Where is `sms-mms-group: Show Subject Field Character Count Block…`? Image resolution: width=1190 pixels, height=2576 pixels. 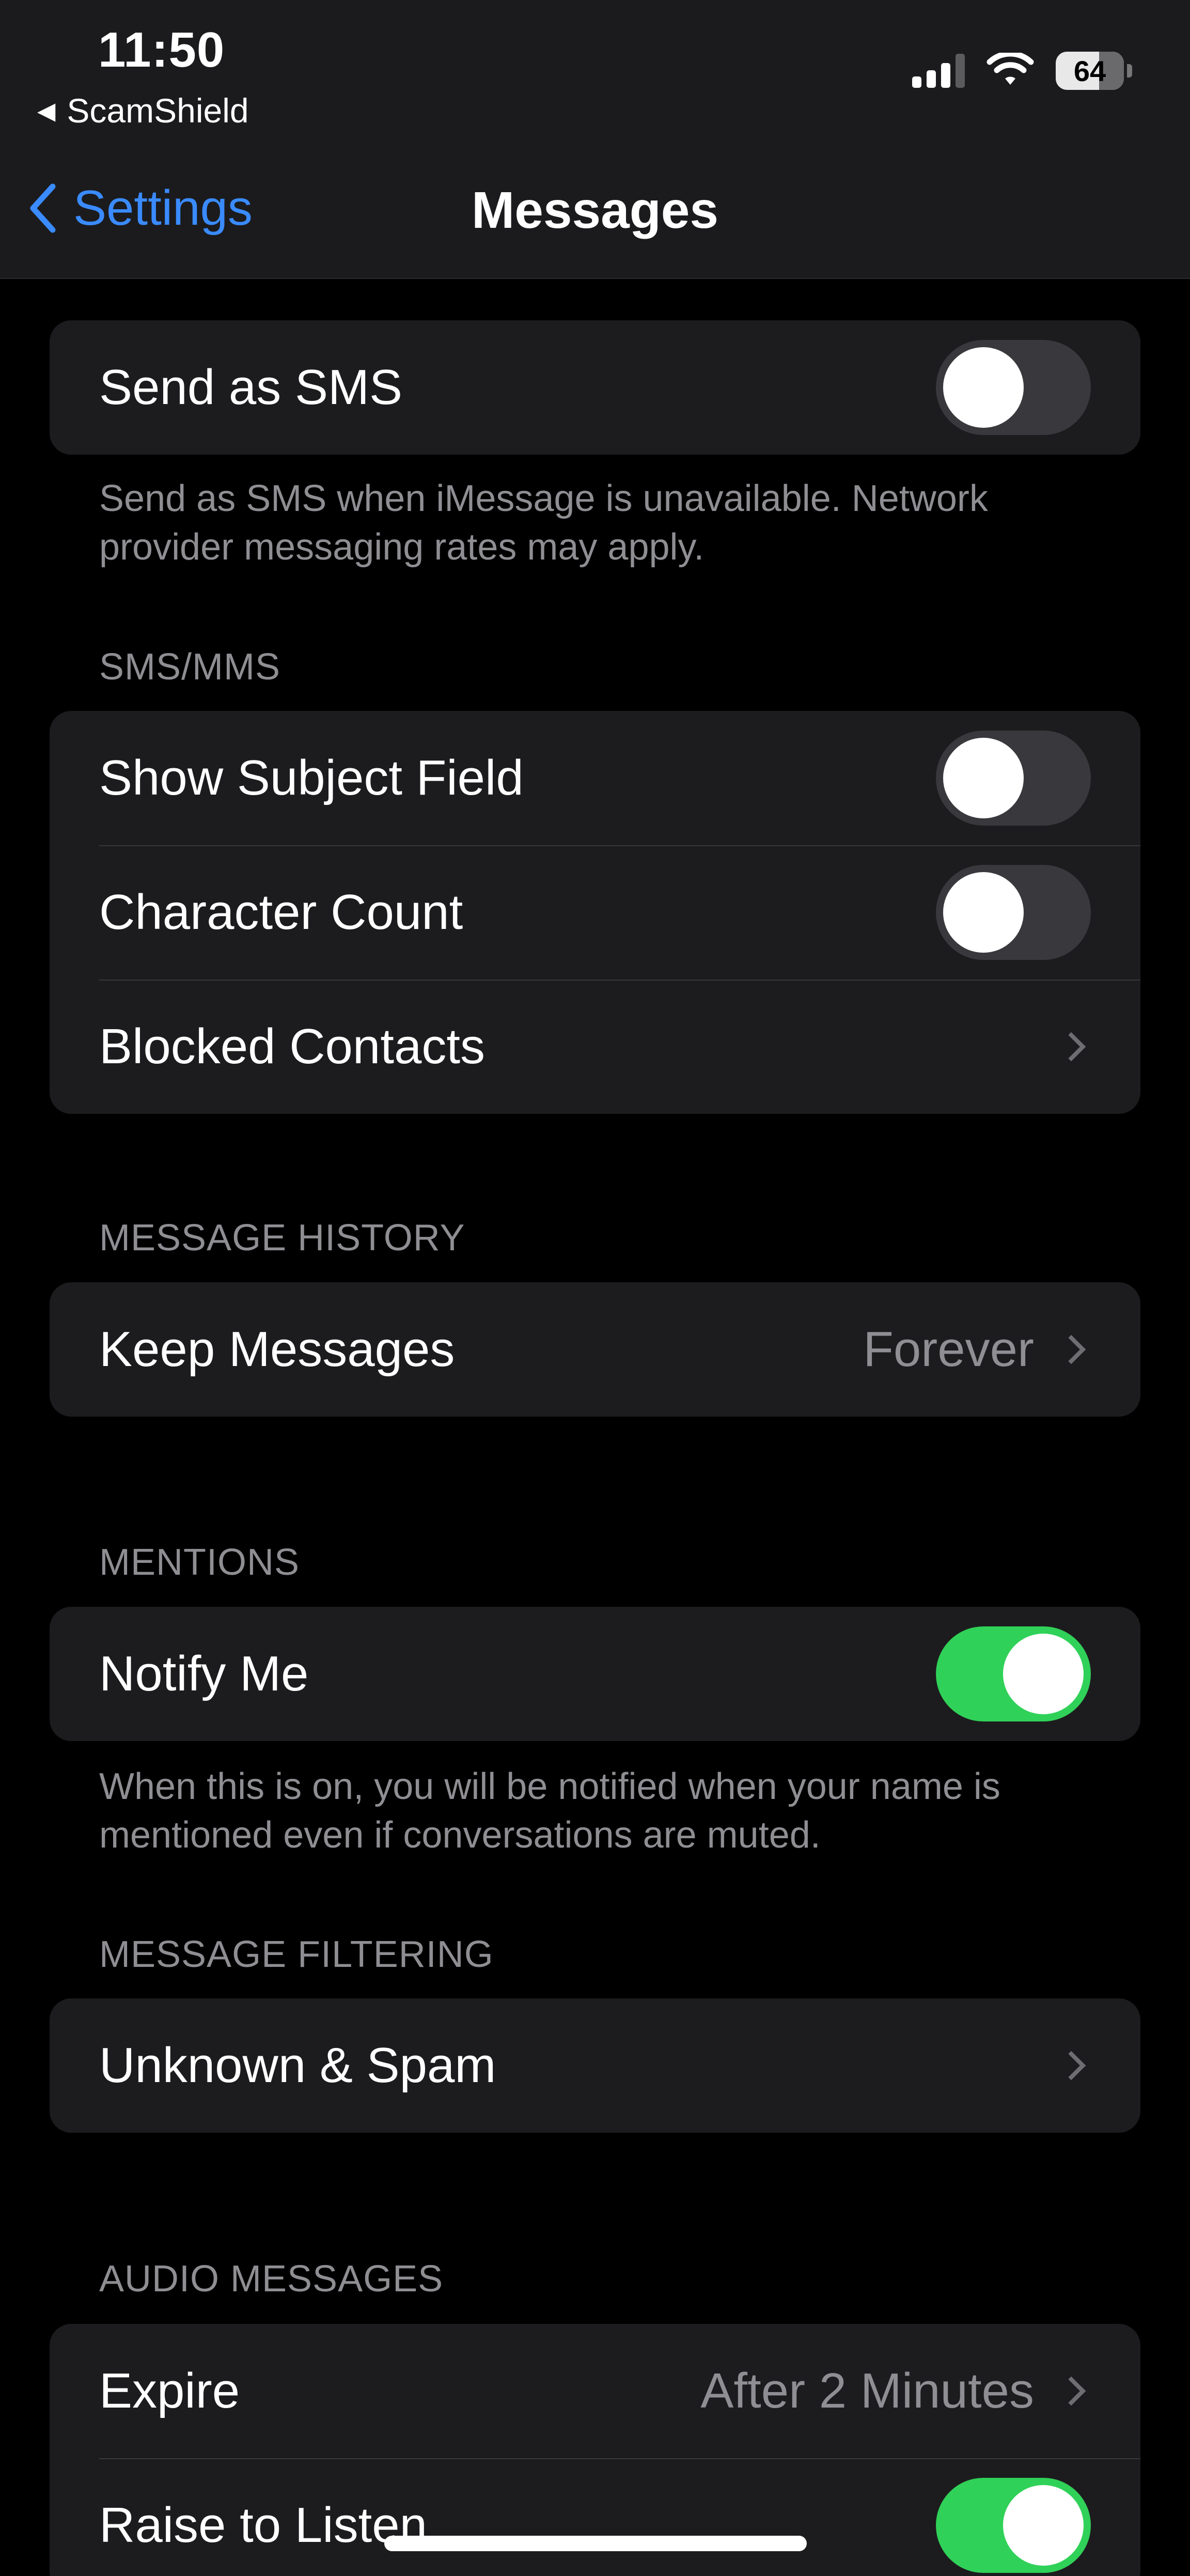 sms-mms-group: Show Subject Field Character Count Block… is located at coordinates (595, 912).